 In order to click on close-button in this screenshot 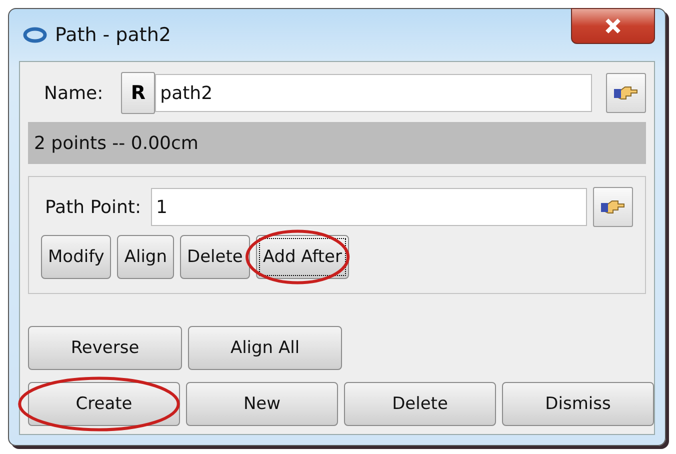, I will do `click(613, 26)`.